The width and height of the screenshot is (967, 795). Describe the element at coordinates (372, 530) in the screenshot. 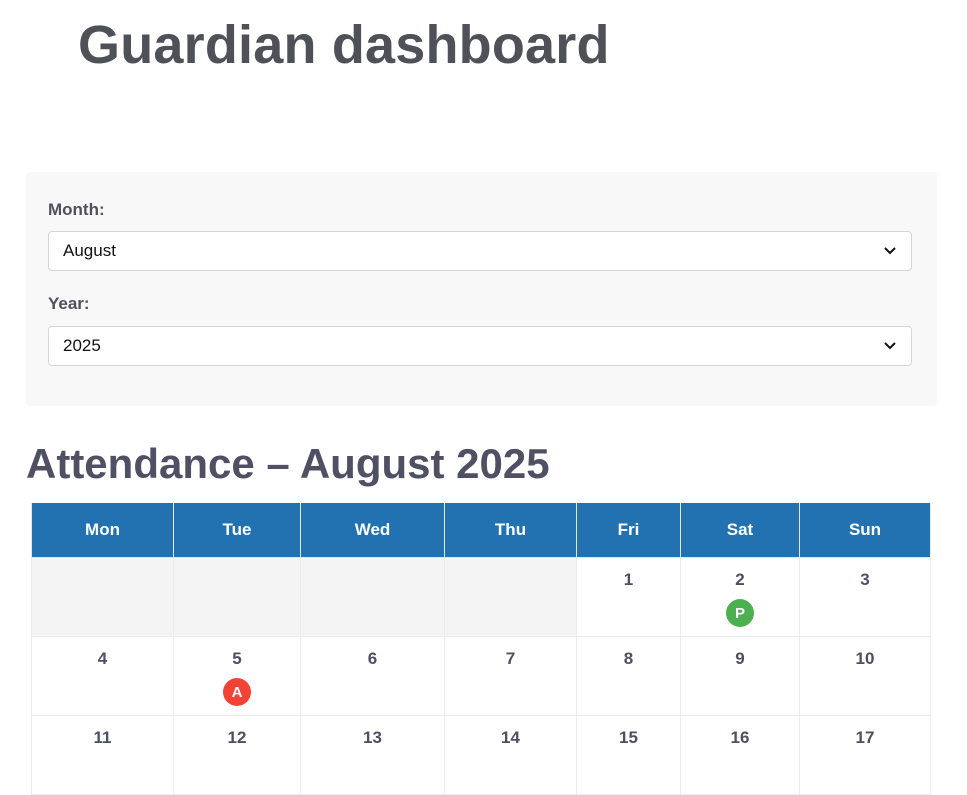

I see `weekday-header: Wed` at that location.